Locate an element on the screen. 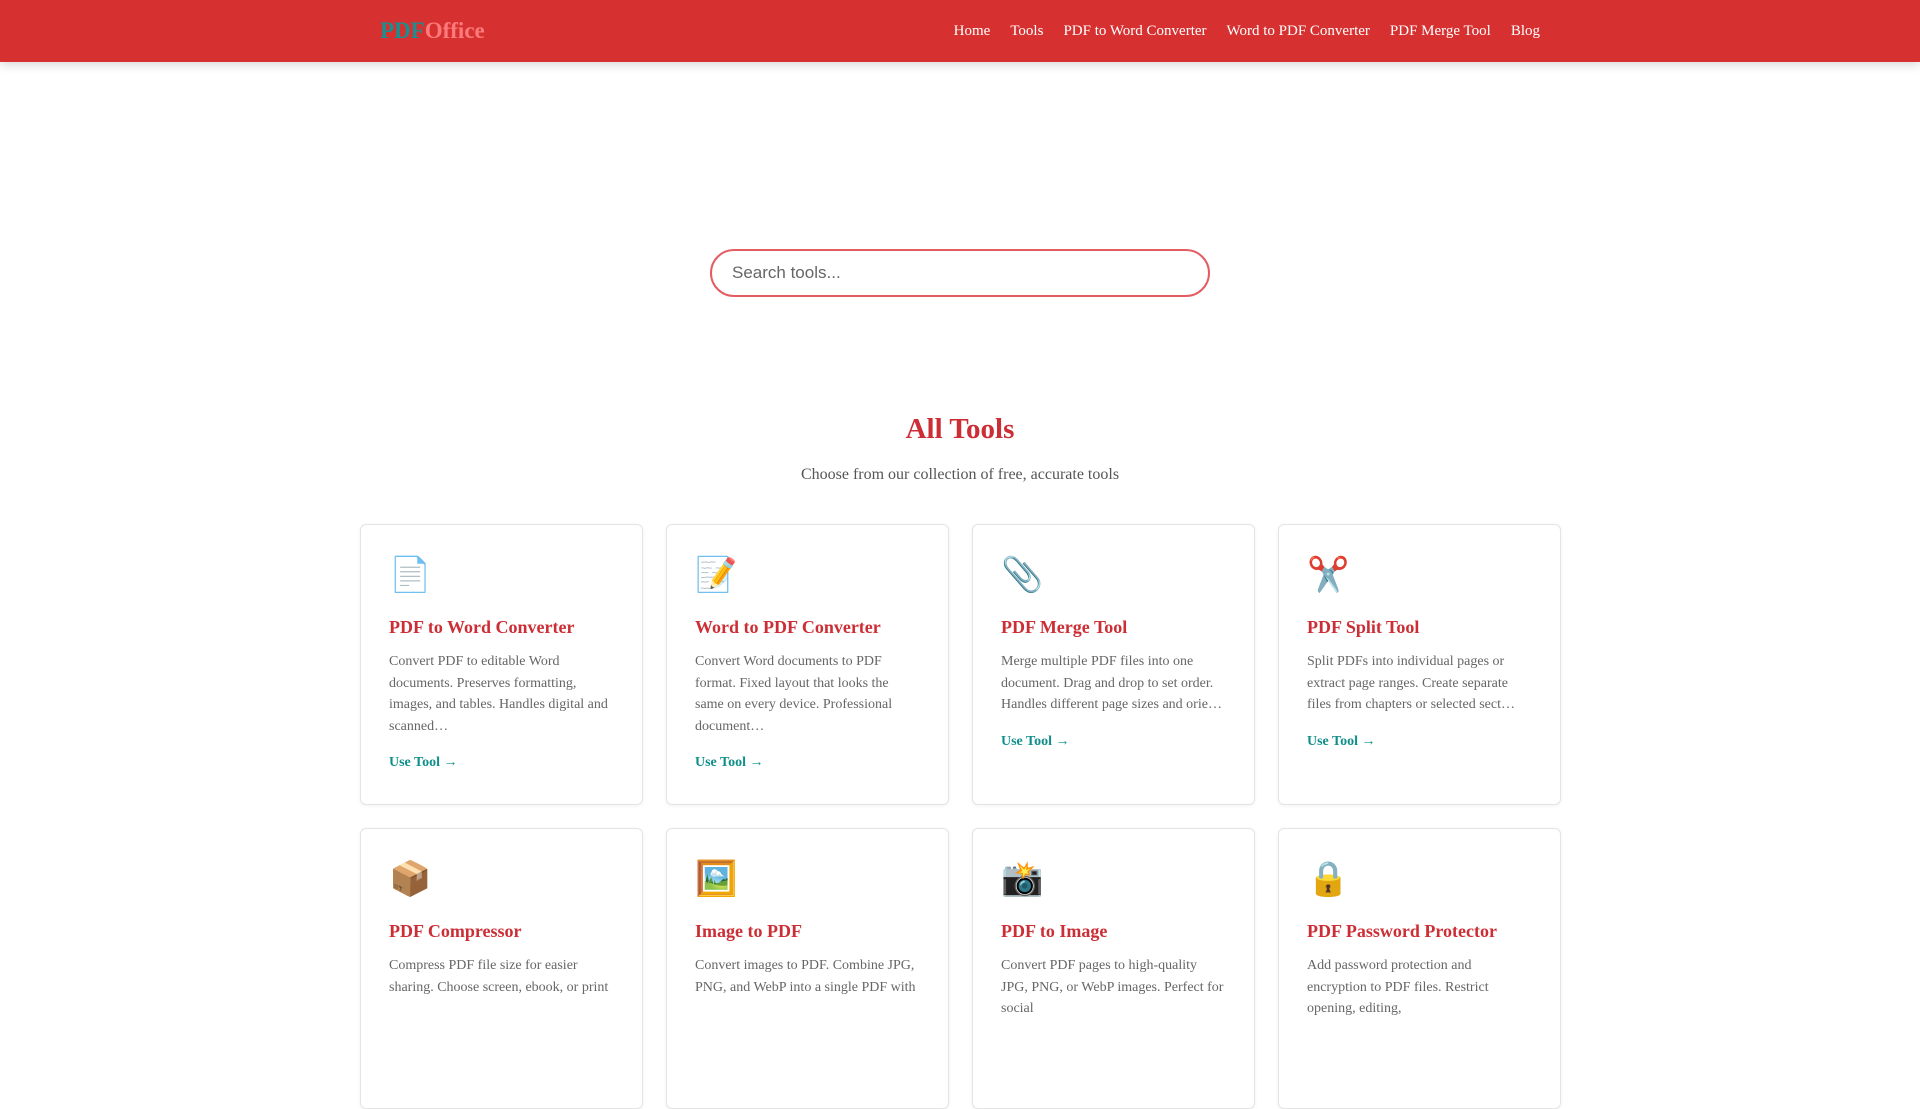 Image resolution: width=1920 pixels, height=1109 pixels. tool-card-title: PDF to Word Converter is located at coordinates (482, 627).